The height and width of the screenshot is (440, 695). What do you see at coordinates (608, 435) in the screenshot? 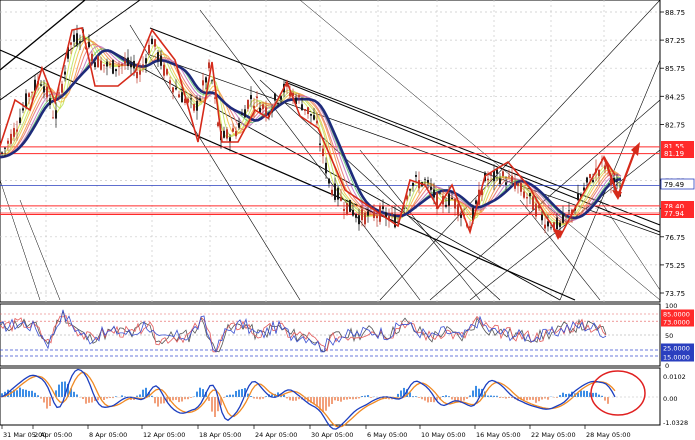
I see `time-tick-label: 28 May 05:00` at bounding box center [608, 435].